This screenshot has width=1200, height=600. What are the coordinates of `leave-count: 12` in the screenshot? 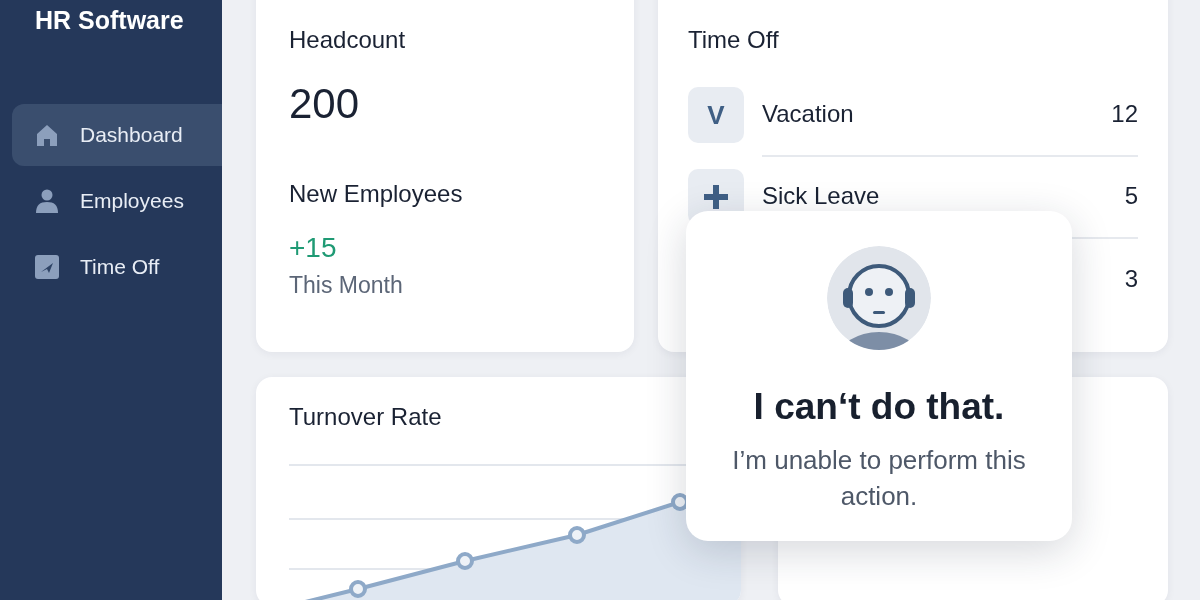 It's located at (1124, 114).